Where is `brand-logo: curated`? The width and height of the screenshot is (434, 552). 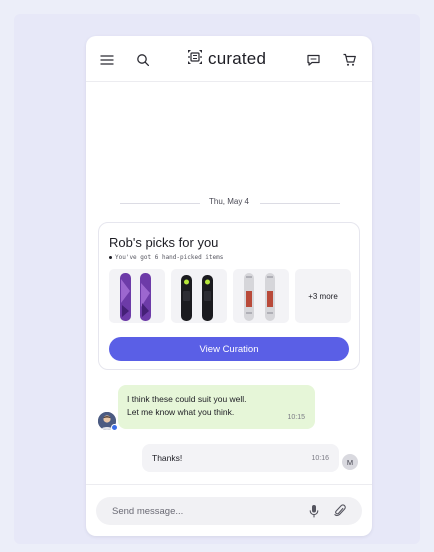 brand-logo: curated is located at coordinates (226, 59).